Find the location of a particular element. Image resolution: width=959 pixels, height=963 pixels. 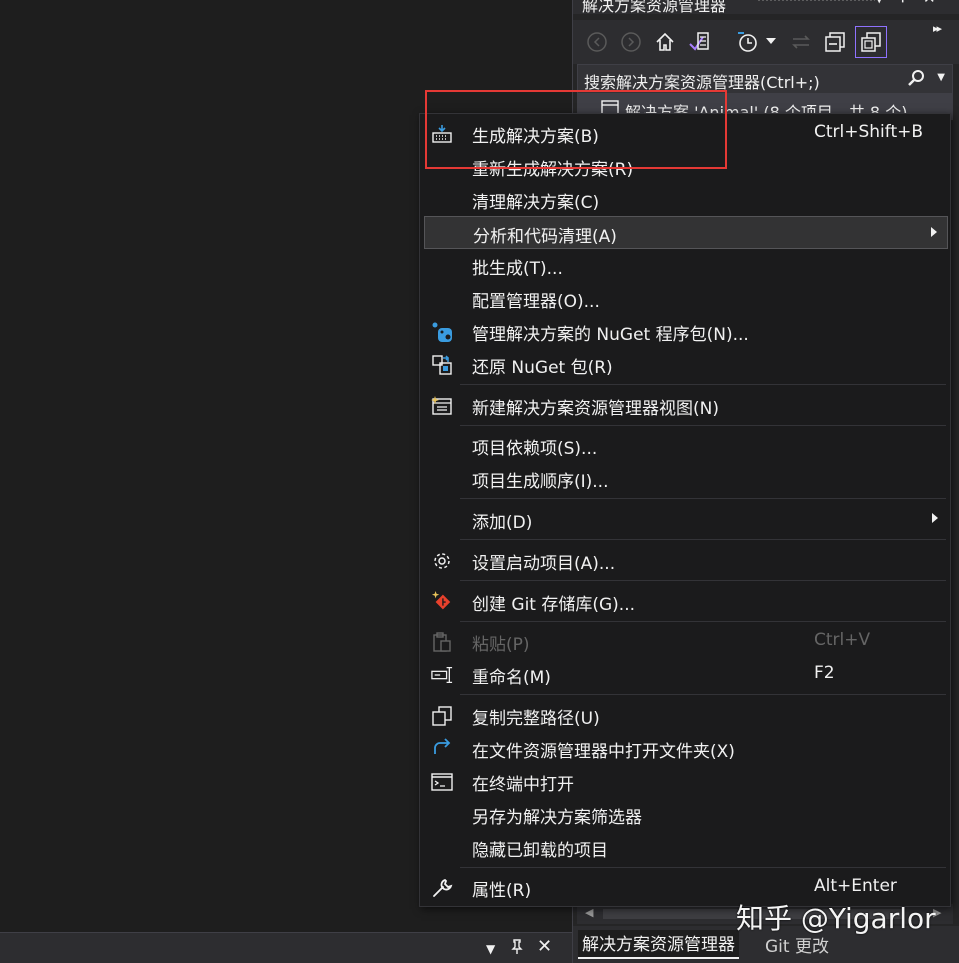

panel-title: 解决方案资源管理器 is located at coordinates (654, 7).